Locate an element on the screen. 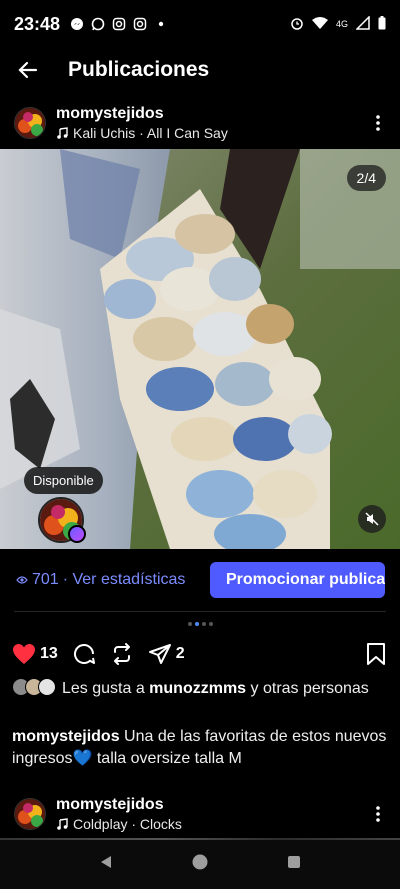 This screenshot has width=400, height=889. insights-label: · Ver estadísticas is located at coordinates (124, 579).